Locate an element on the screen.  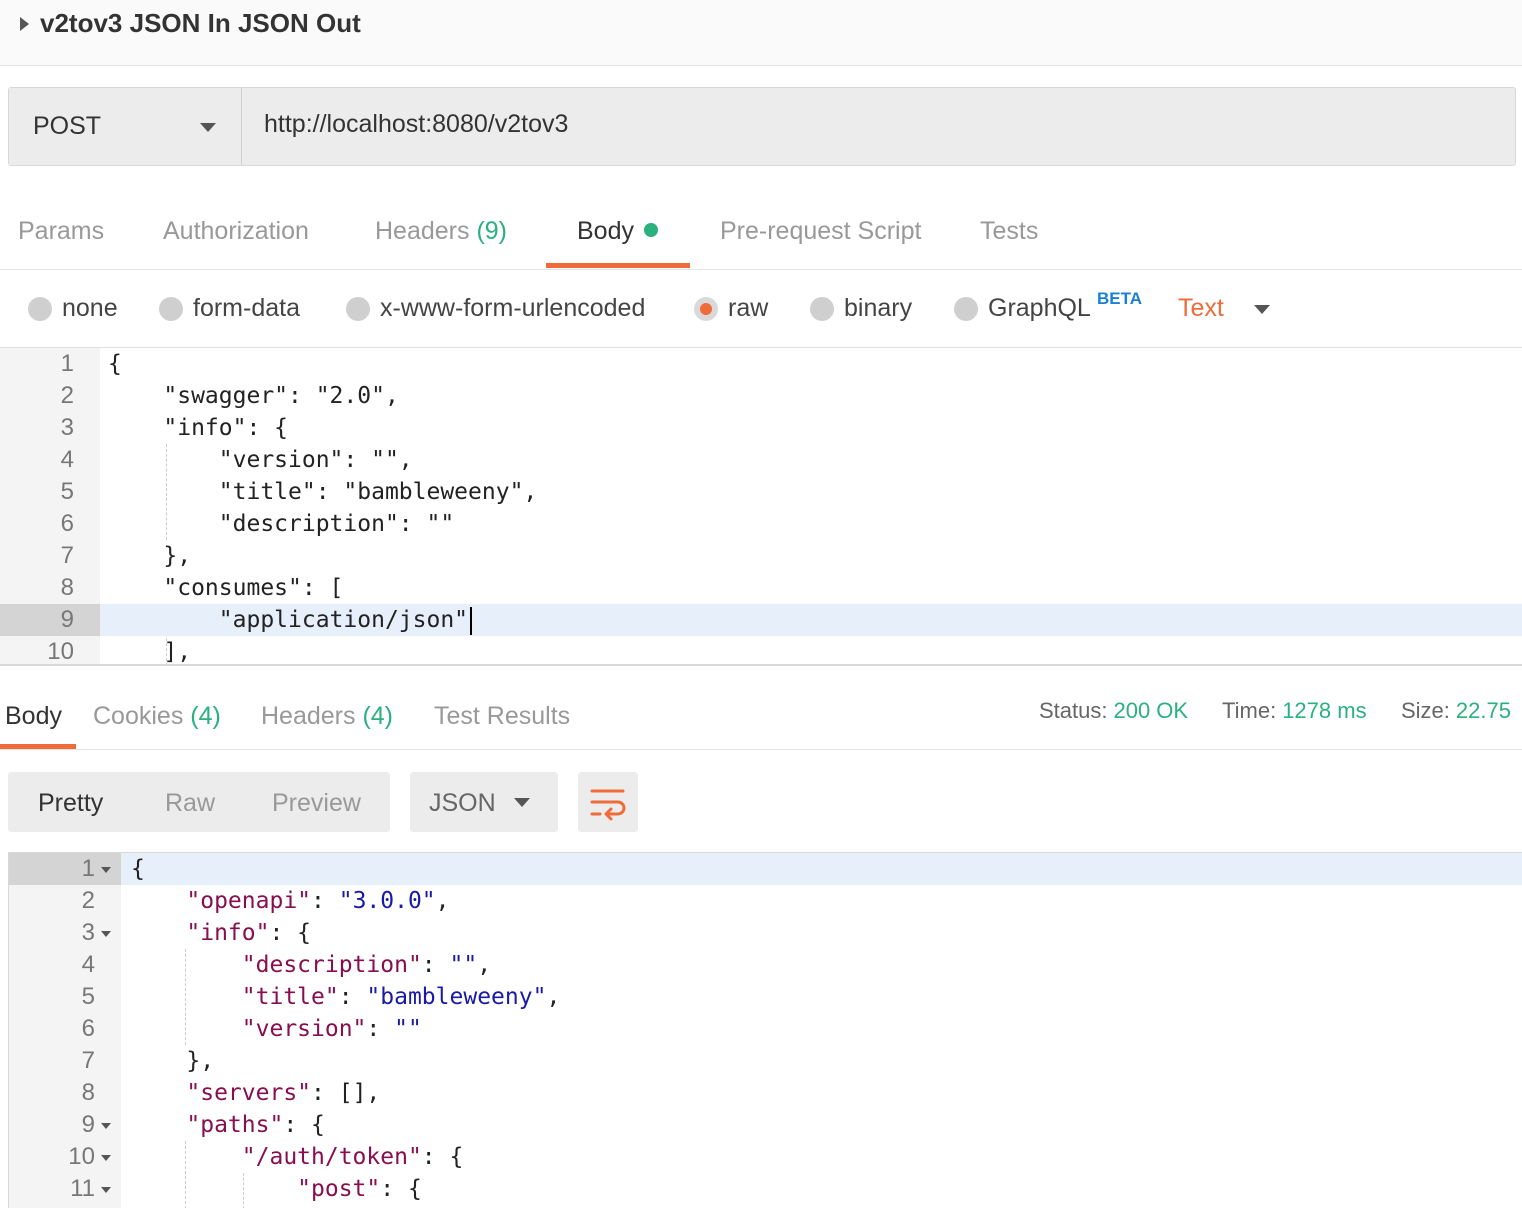
status-value: 200 OK is located at coordinates (1151, 710).